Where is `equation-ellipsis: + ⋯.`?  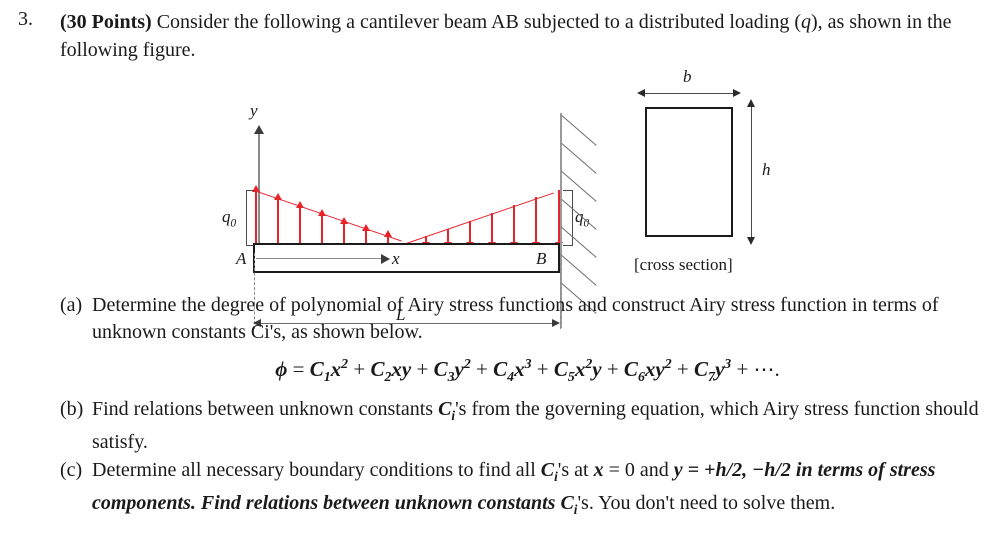
equation-ellipsis: + ⋯. is located at coordinates (758, 369).